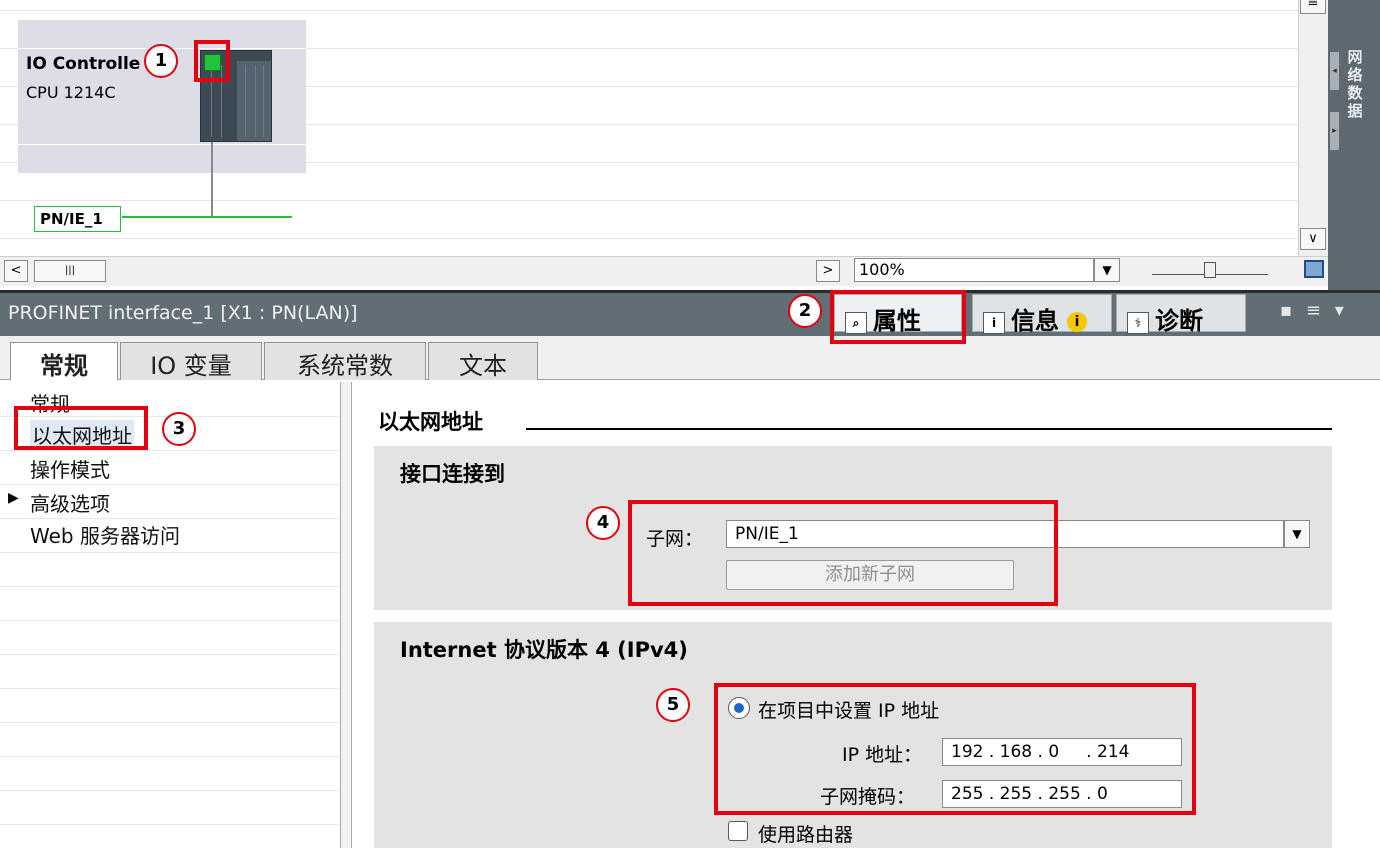  Describe the element at coordinates (1314, 310) in the screenshot. I see `window-controls-icon: ▪ ≡ ▾` at that location.